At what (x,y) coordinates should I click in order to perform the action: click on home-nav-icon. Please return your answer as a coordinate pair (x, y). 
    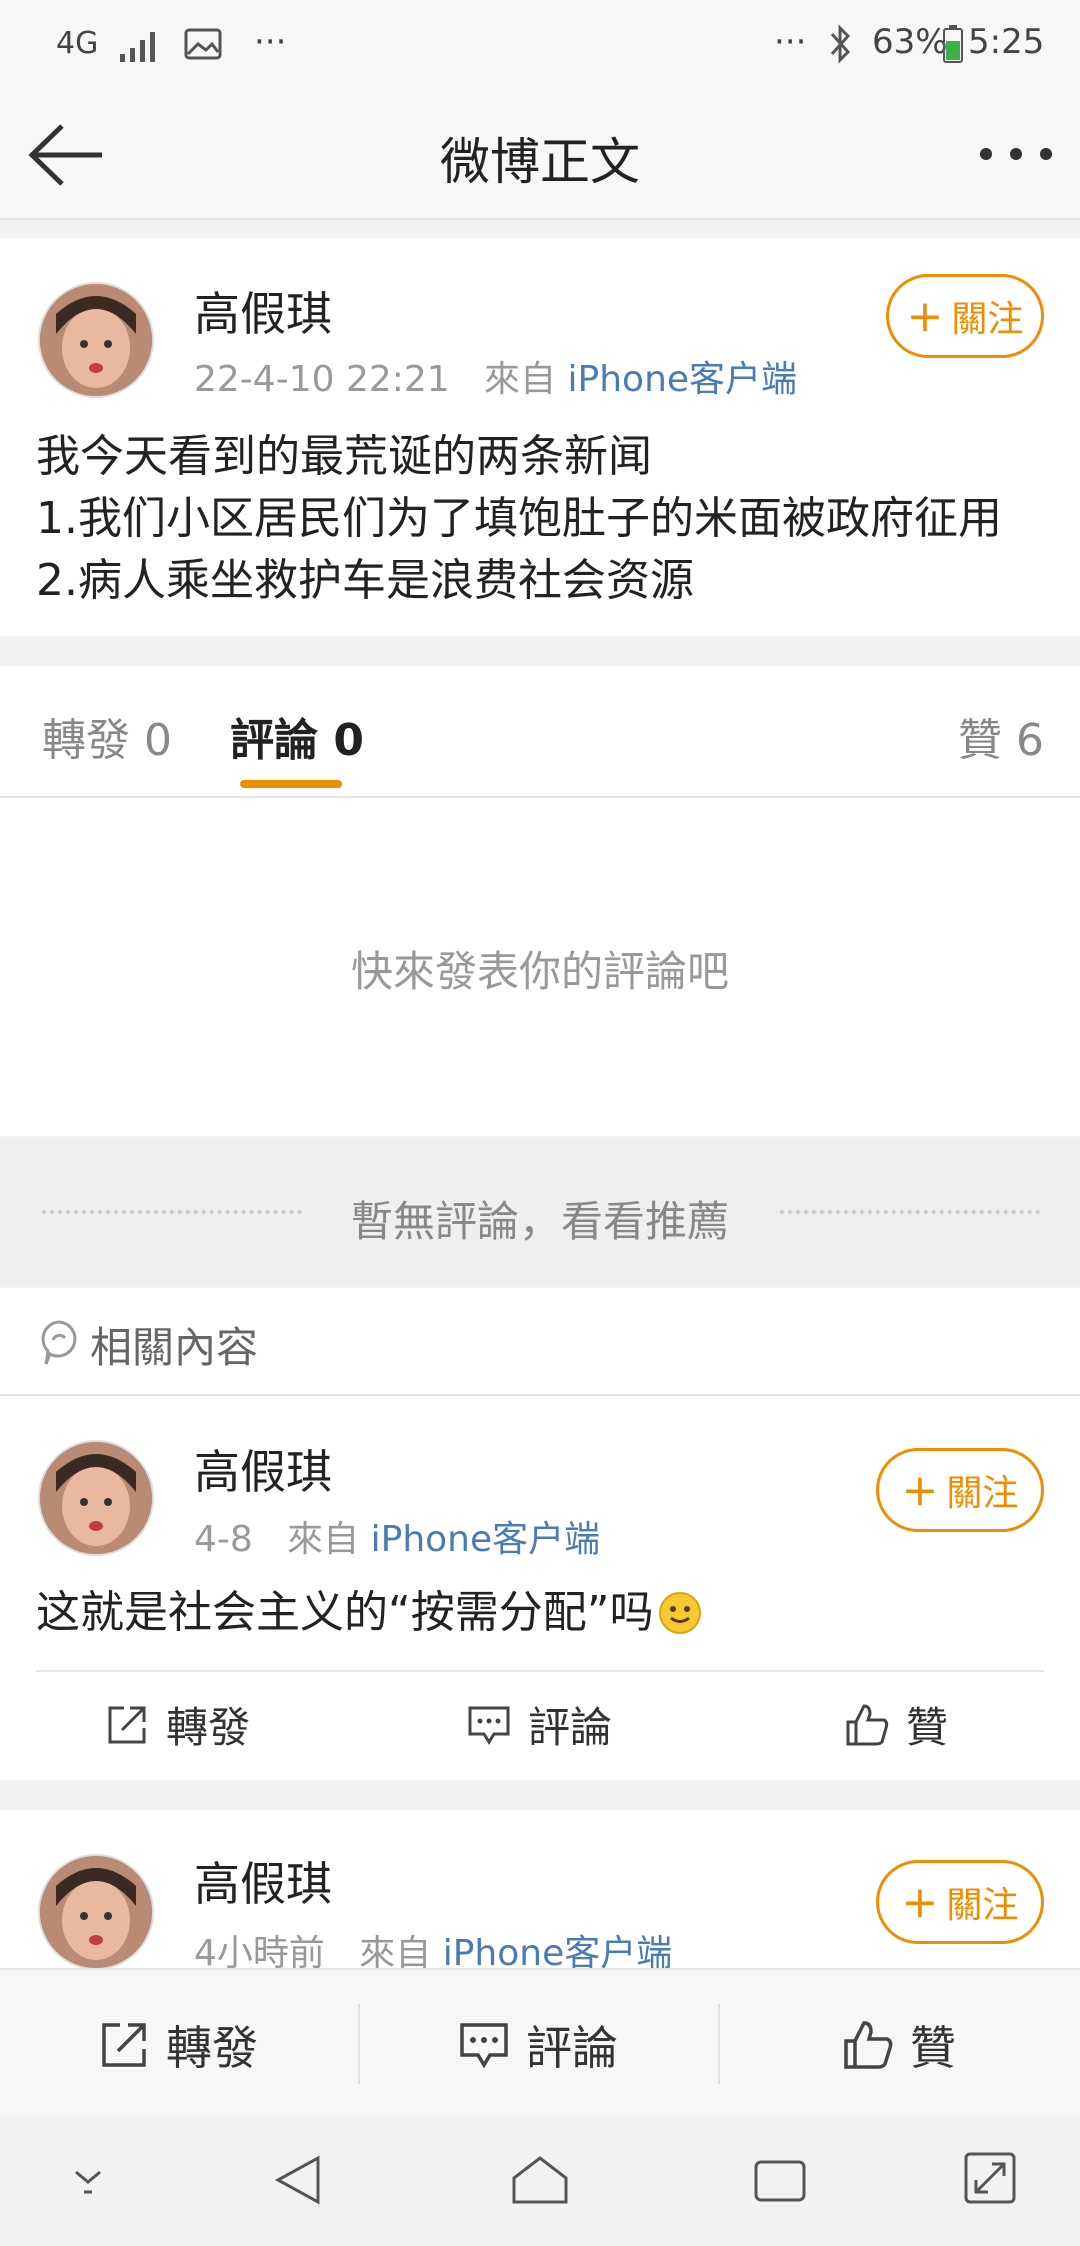
    Looking at the image, I should click on (540, 2180).